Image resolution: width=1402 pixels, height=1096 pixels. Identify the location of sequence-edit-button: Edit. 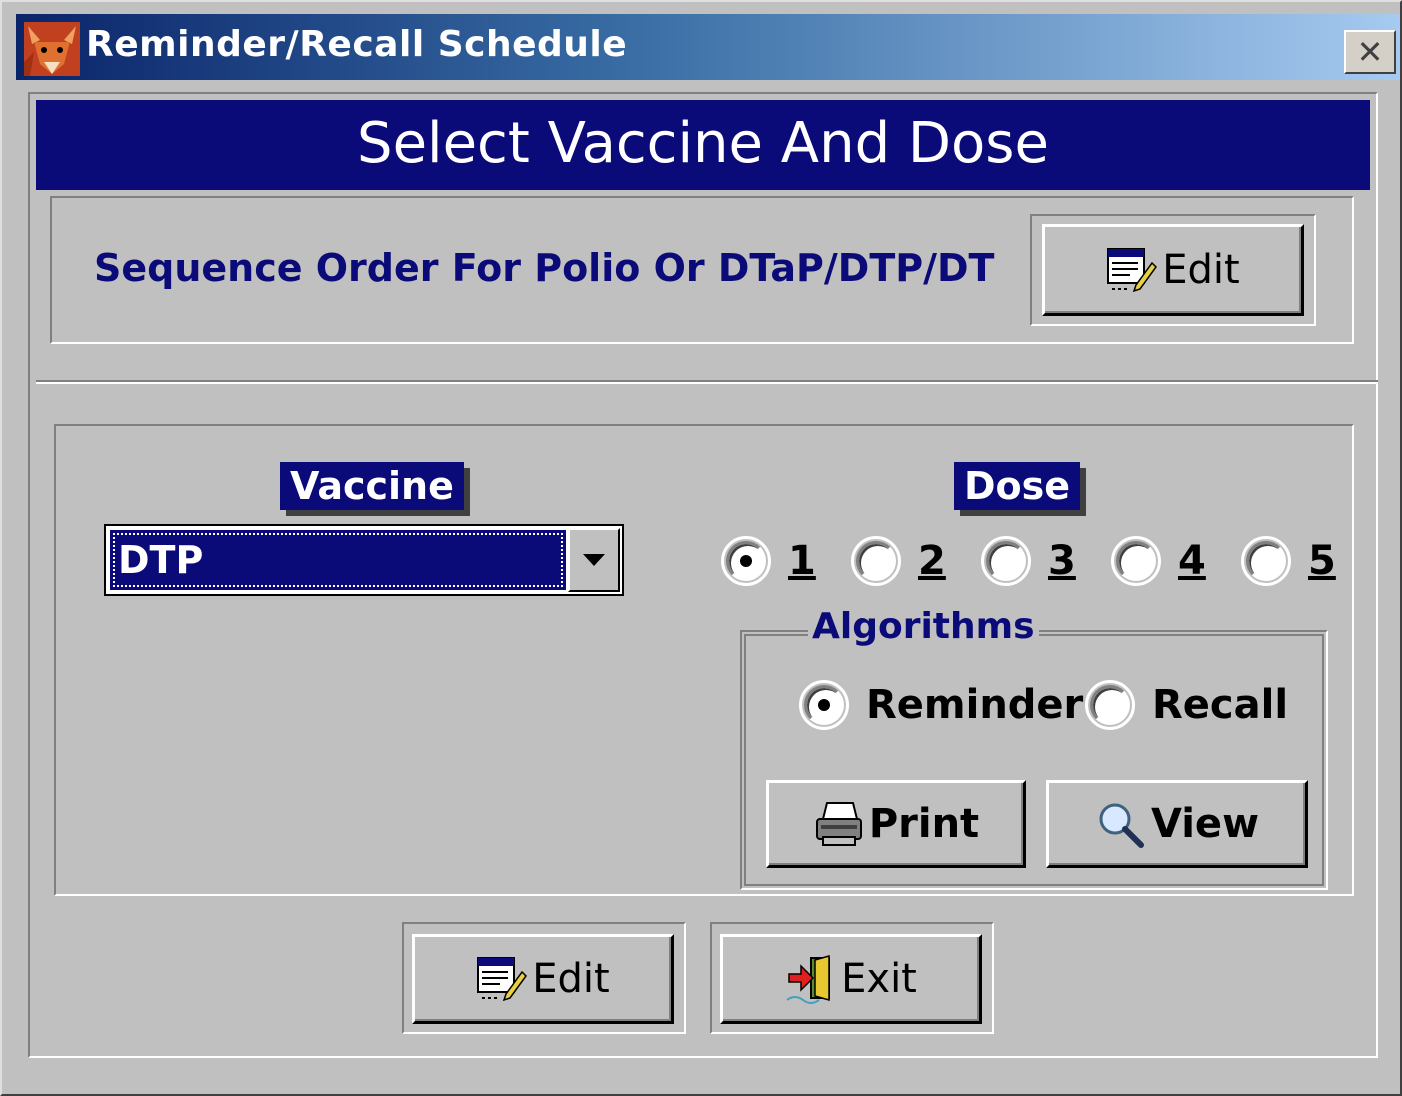
(1173, 270).